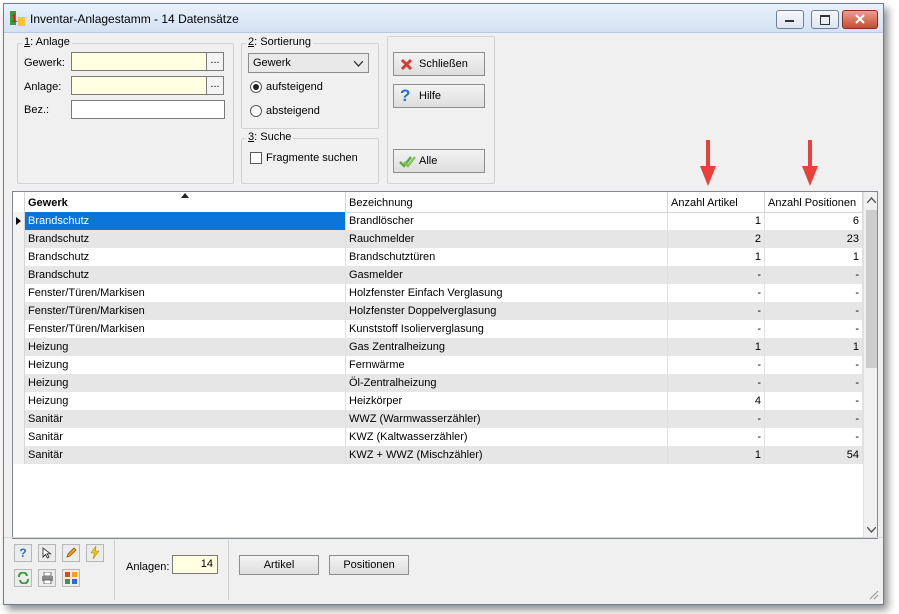  What do you see at coordinates (871, 200) in the screenshot?
I see `scroll-up-icon` at bounding box center [871, 200].